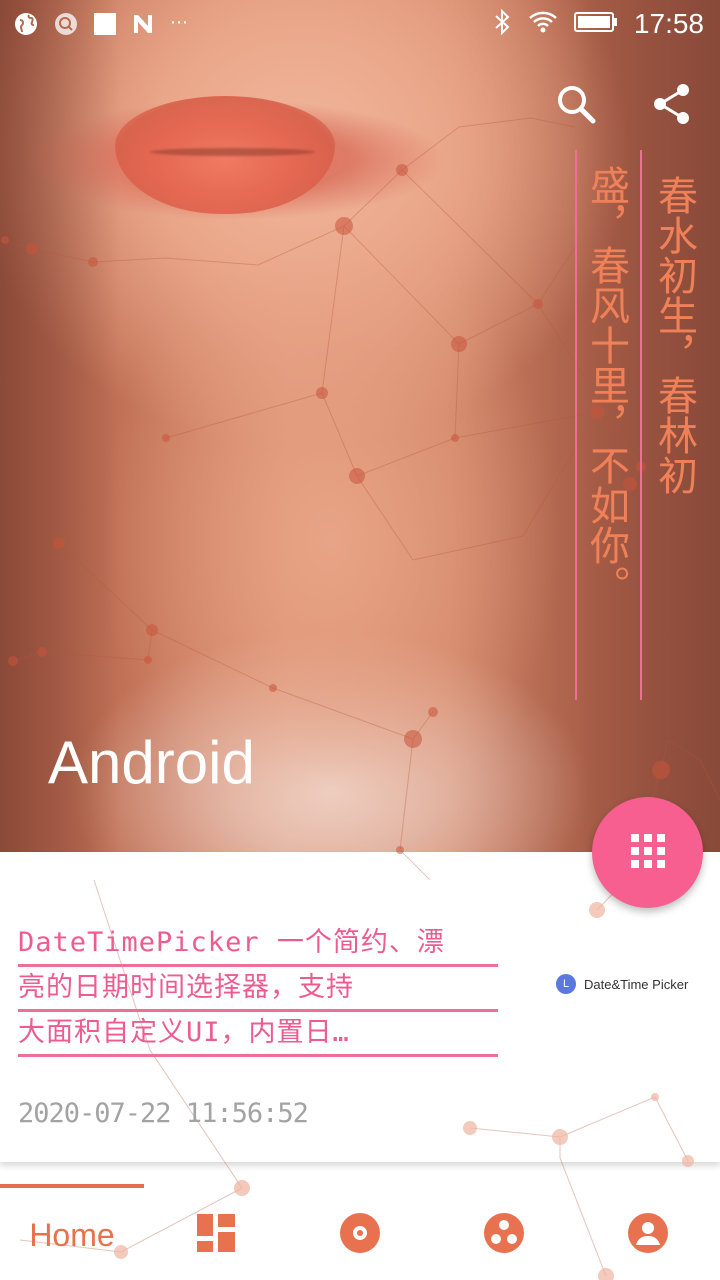  I want to click on thumbnail-label: Date&Time Picker, so click(636, 984).